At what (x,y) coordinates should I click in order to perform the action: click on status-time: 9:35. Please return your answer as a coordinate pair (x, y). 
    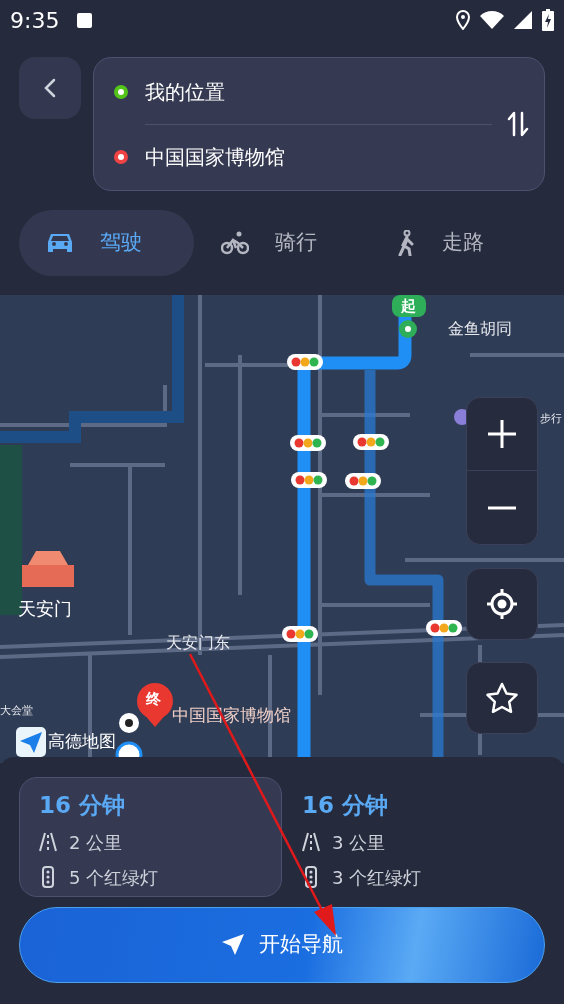
    Looking at the image, I should click on (35, 20).